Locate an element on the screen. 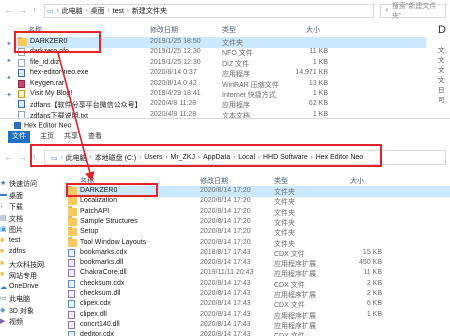 The image size is (450, 336). file-row: PatchAPI 2020/8/14 17:20 文件夹 is located at coordinates (257, 212).